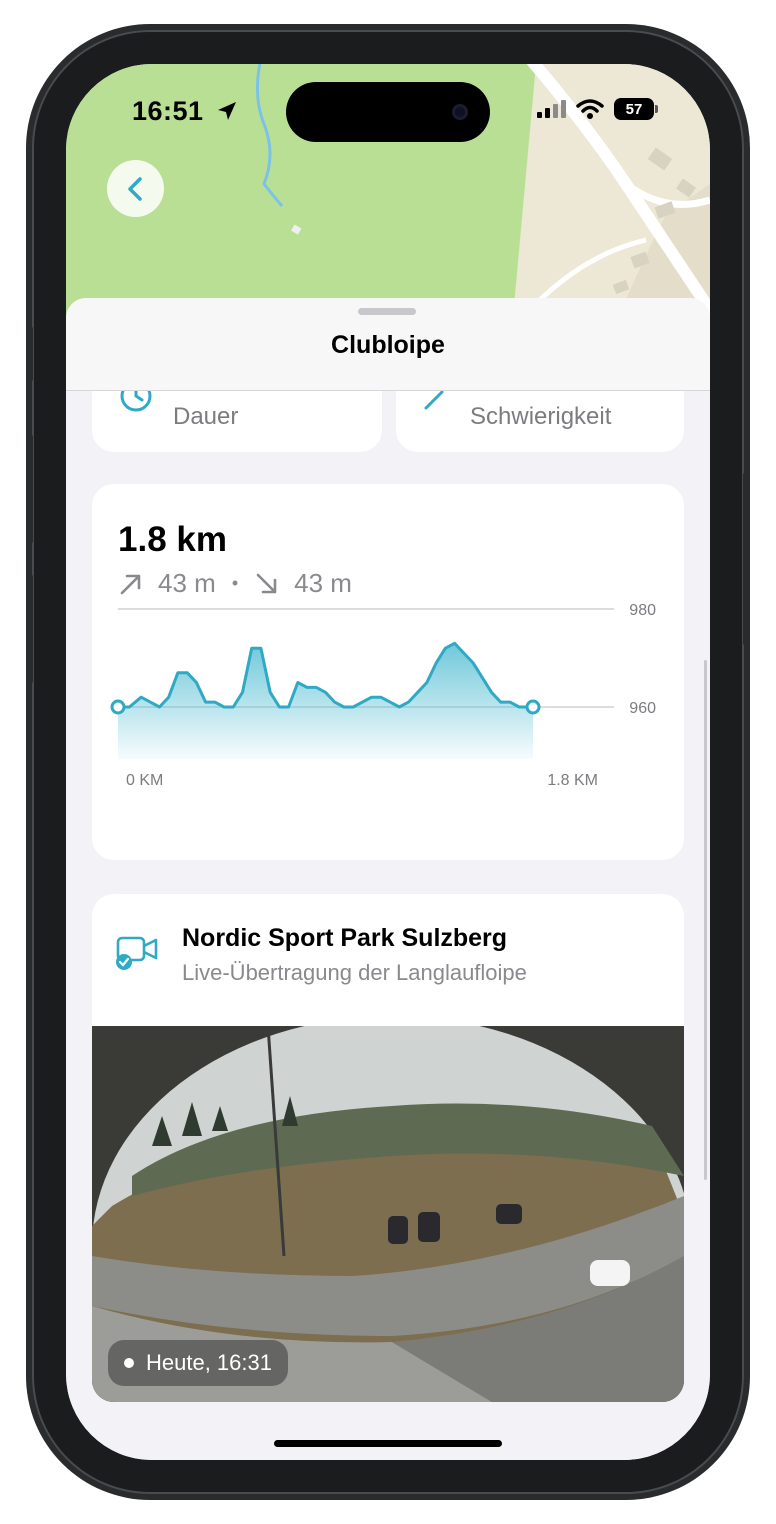  What do you see at coordinates (590, 109) in the screenshot?
I see `wifi-icon` at bounding box center [590, 109].